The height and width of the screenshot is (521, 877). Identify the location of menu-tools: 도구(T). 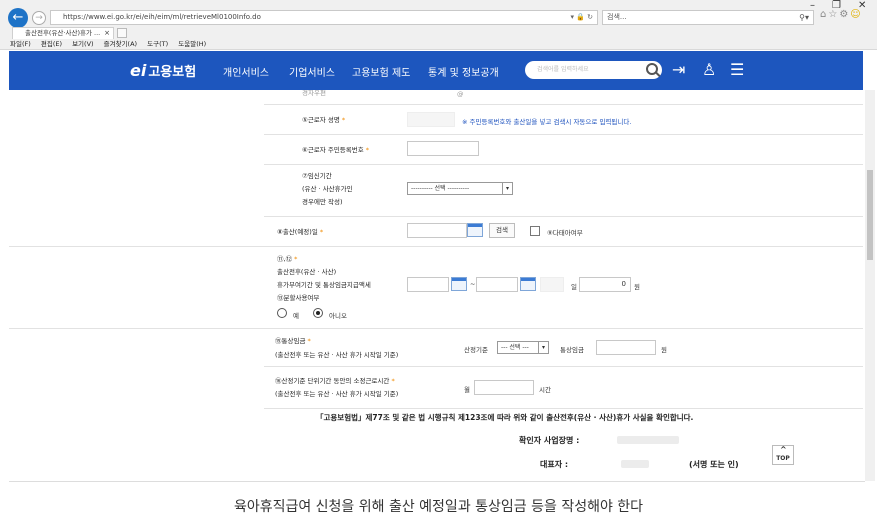
(157, 44).